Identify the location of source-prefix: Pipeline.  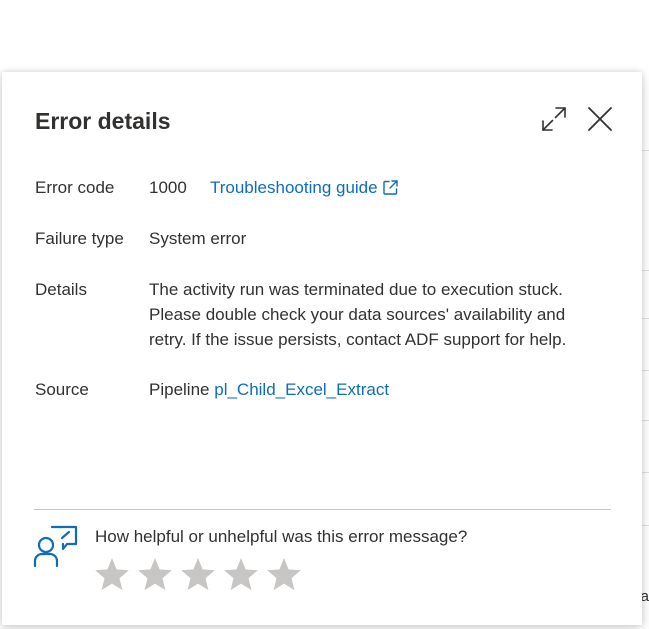
(179, 389).